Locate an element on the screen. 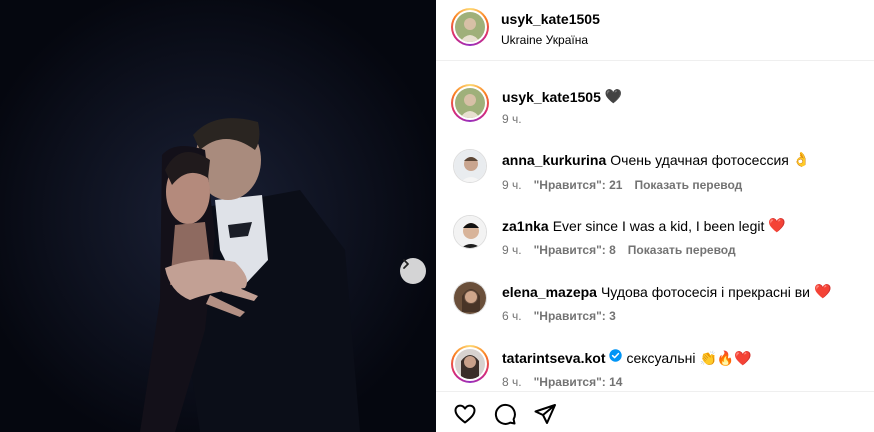  comment-username: za1nka is located at coordinates (525, 226).